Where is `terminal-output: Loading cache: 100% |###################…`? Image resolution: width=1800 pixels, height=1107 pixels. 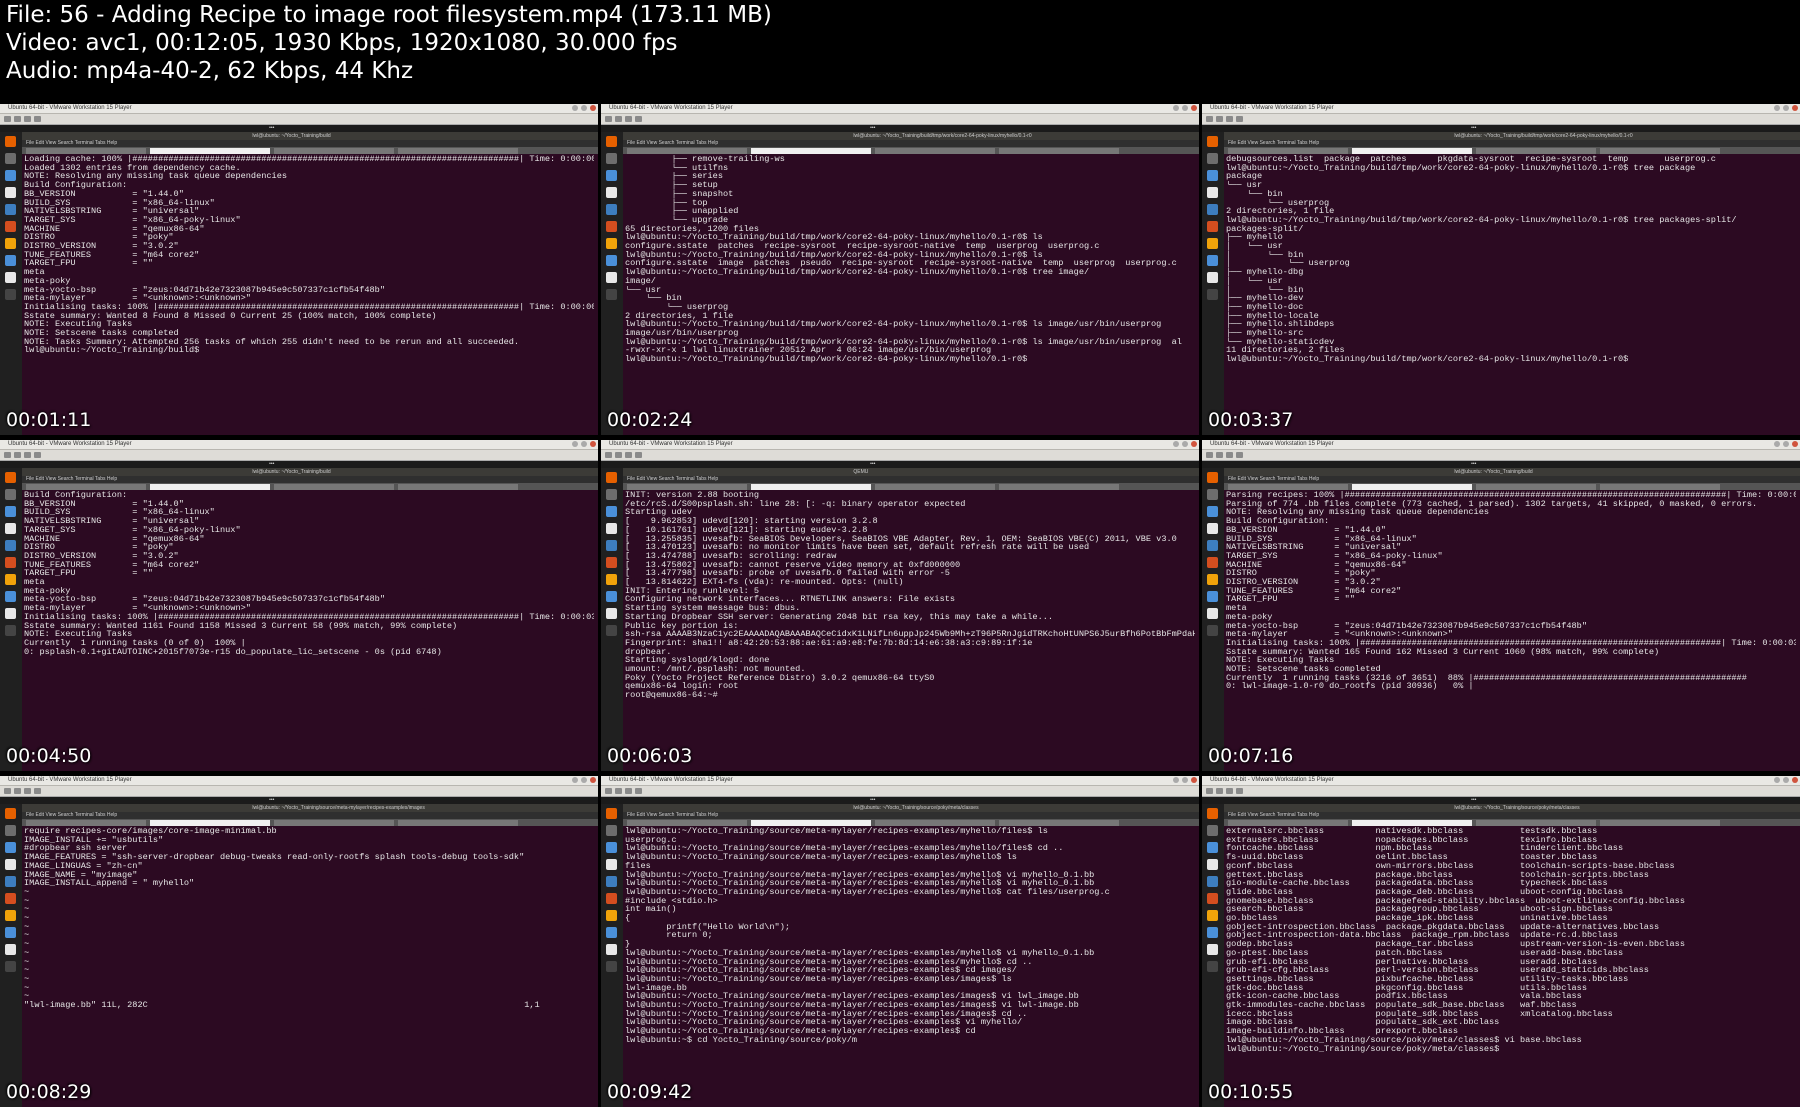
terminal-output: Loading cache: 100% |###################… is located at coordinates (309, 290).